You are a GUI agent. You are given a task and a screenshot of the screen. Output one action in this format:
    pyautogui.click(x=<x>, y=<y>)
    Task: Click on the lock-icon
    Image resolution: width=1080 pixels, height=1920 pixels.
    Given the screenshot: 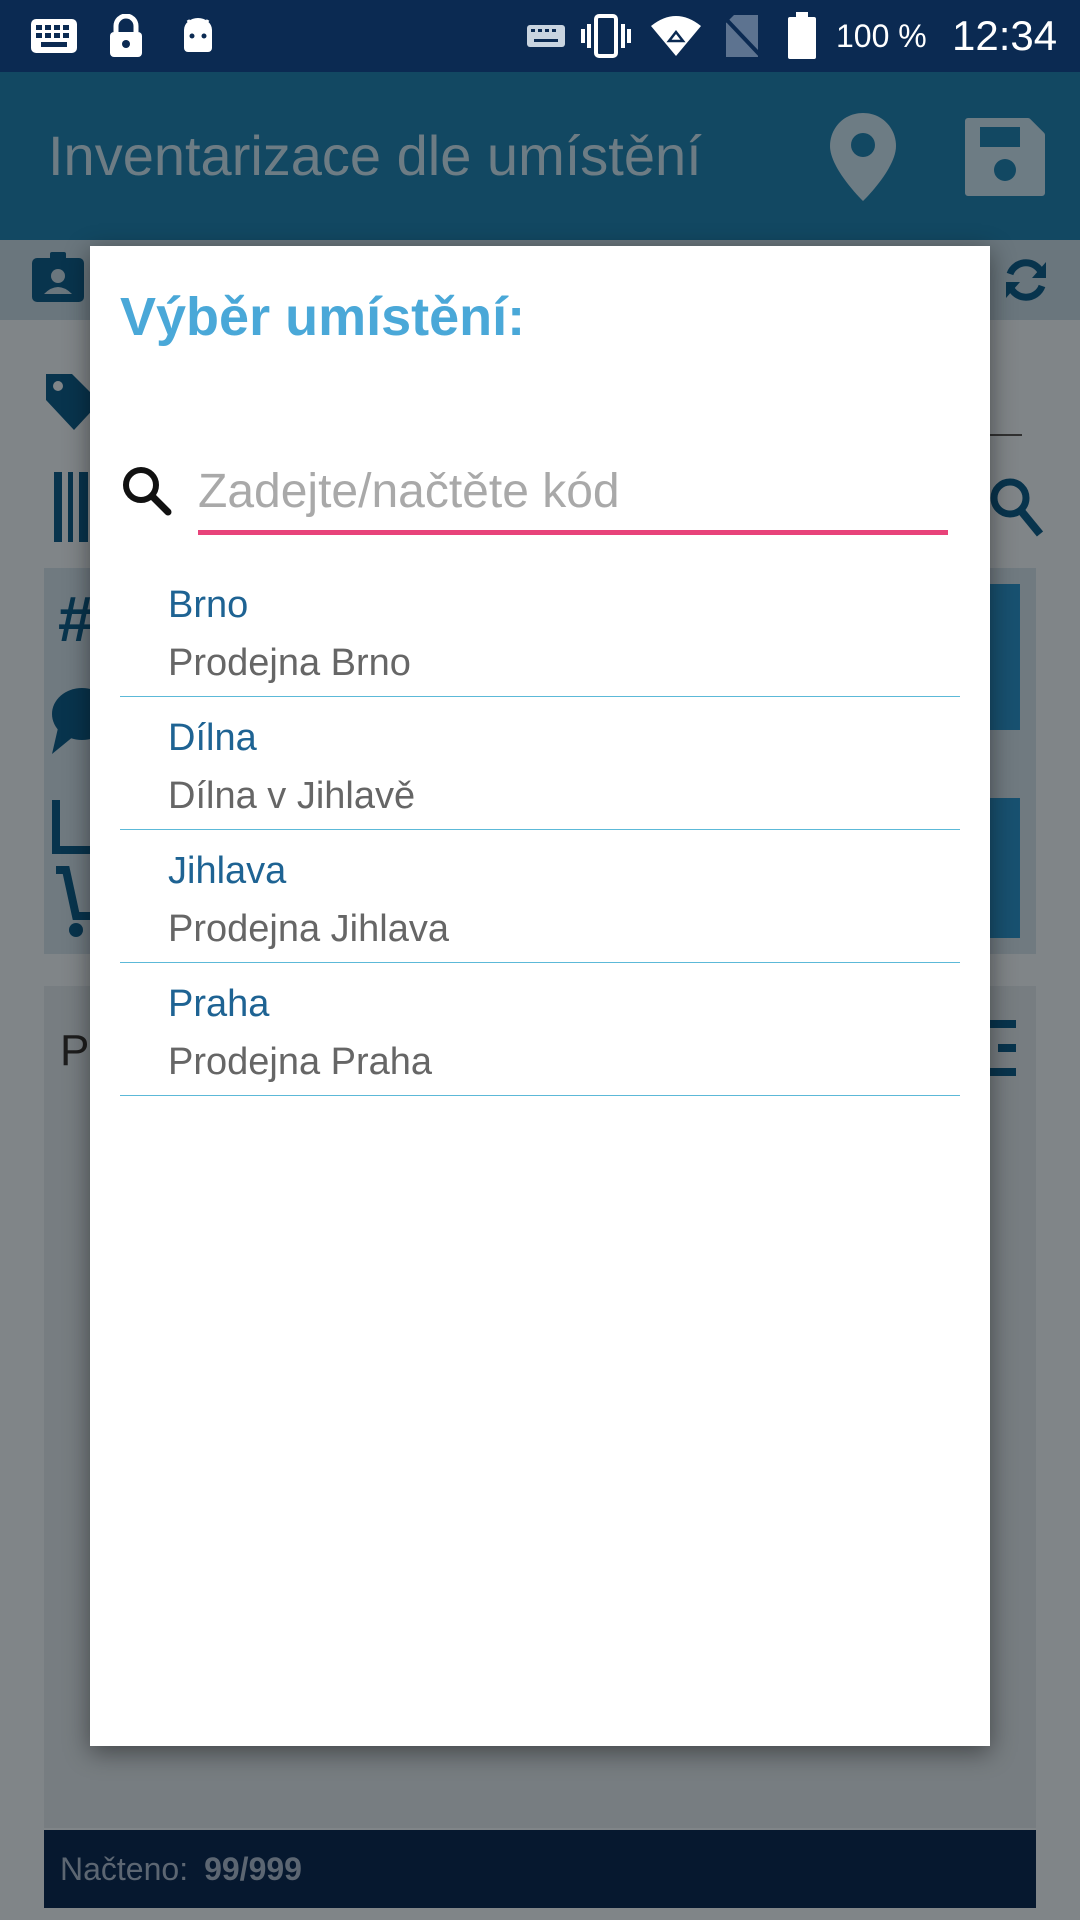 What is the action you would take?
    pyautogui.click(x=126, y=36)
    